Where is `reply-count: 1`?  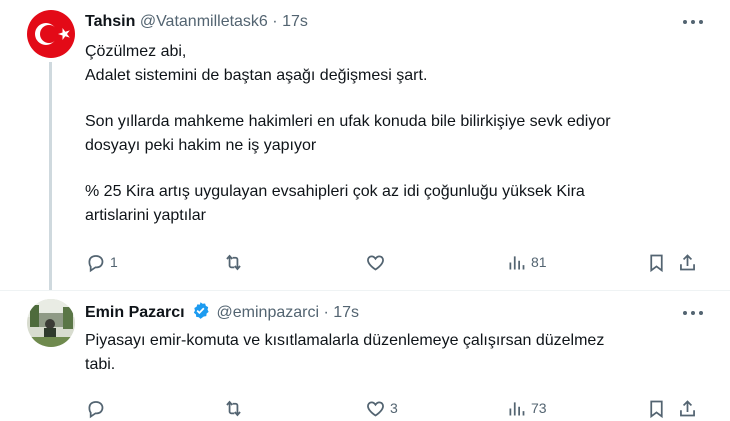
reply-count: 1 is located at coordinates (114, 262).